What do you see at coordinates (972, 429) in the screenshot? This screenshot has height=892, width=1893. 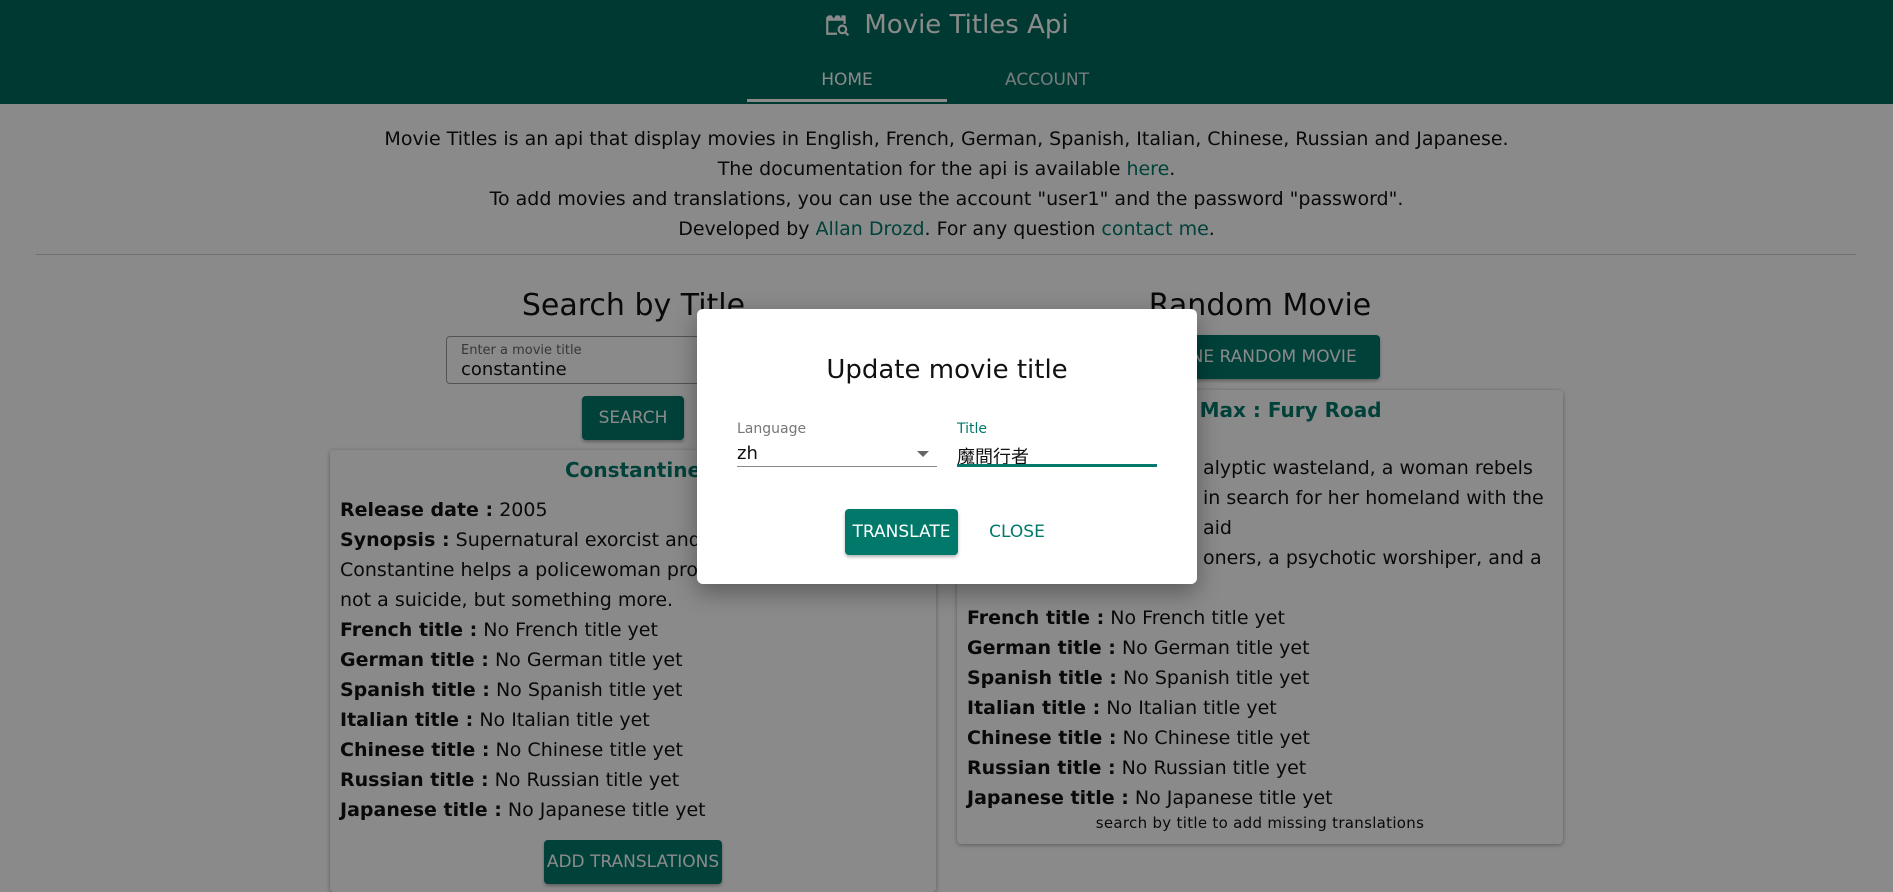 I see `title-label: Title` at bounding box center [972, 429].